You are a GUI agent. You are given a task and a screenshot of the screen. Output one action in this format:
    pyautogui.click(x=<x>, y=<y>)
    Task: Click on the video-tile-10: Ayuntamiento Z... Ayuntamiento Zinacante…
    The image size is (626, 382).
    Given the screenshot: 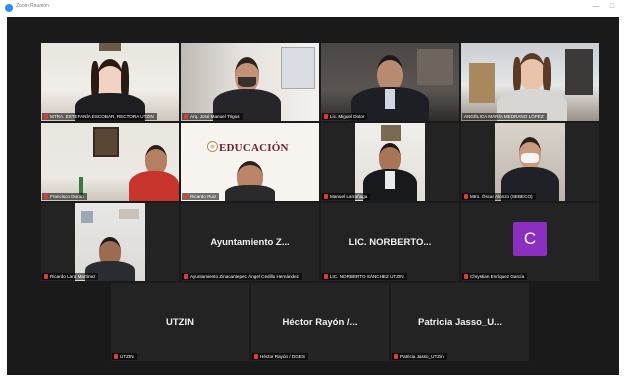 What is the action you would take?
    pyautogui.click(x=250, y=242)
    